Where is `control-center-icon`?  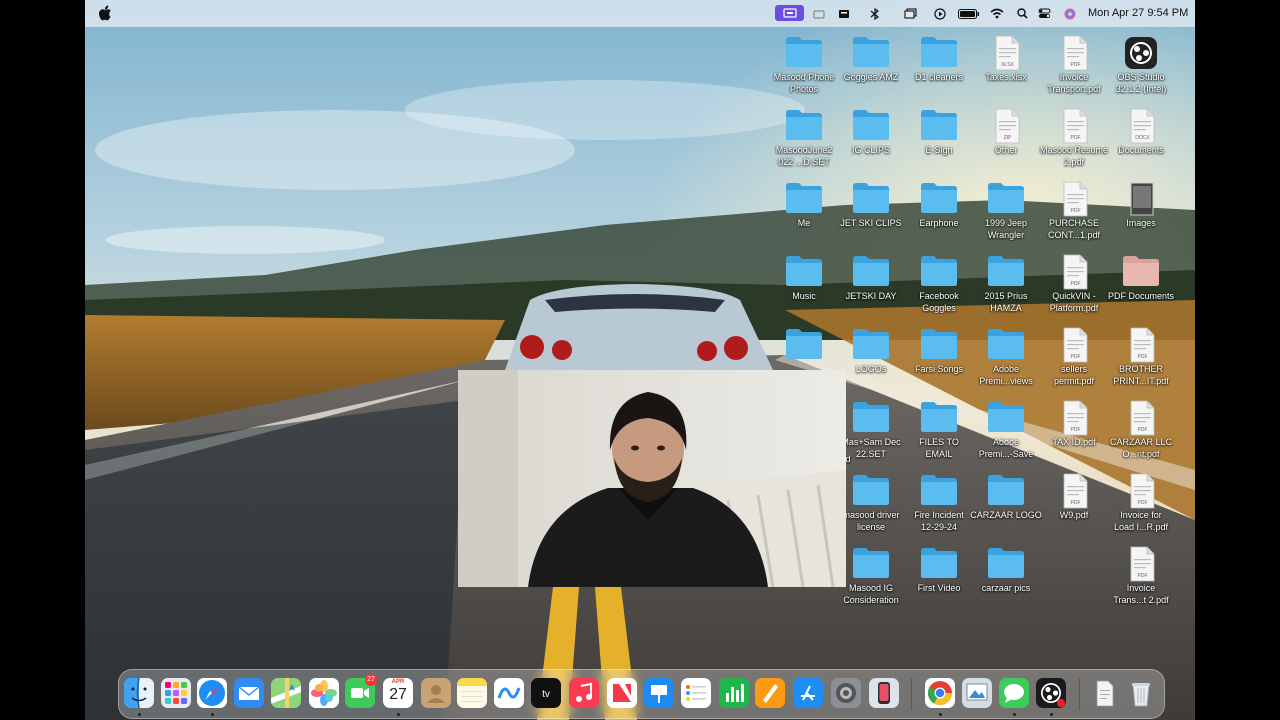 control-center-icon is located at coordinates (1044, 13).